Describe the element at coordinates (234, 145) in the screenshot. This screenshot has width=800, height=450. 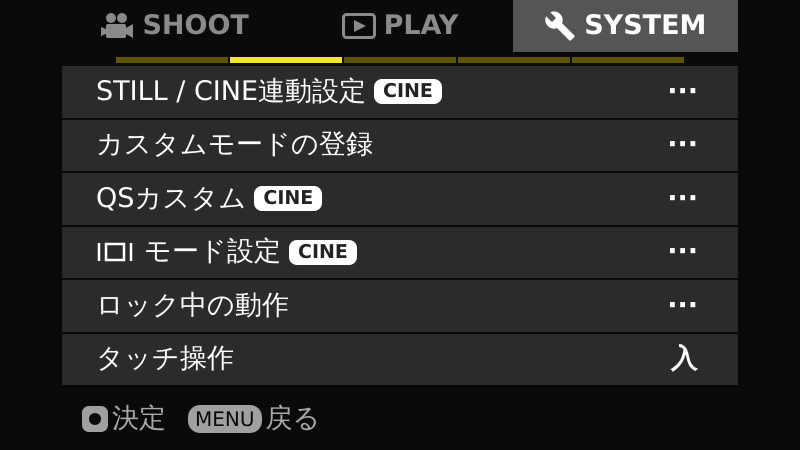
I see `menu-label: カスタムモードの登録` at that location.